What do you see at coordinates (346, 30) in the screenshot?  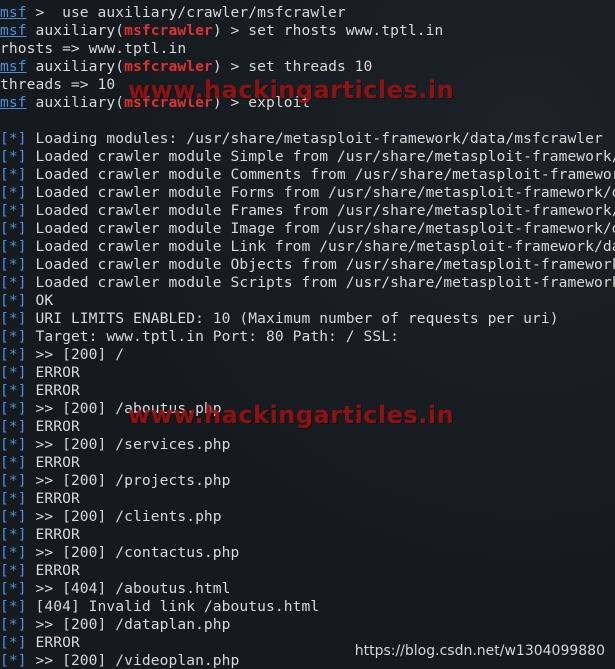 I see `command-text: set rhosts www.tptl.in` at bounding box center [346, 30].